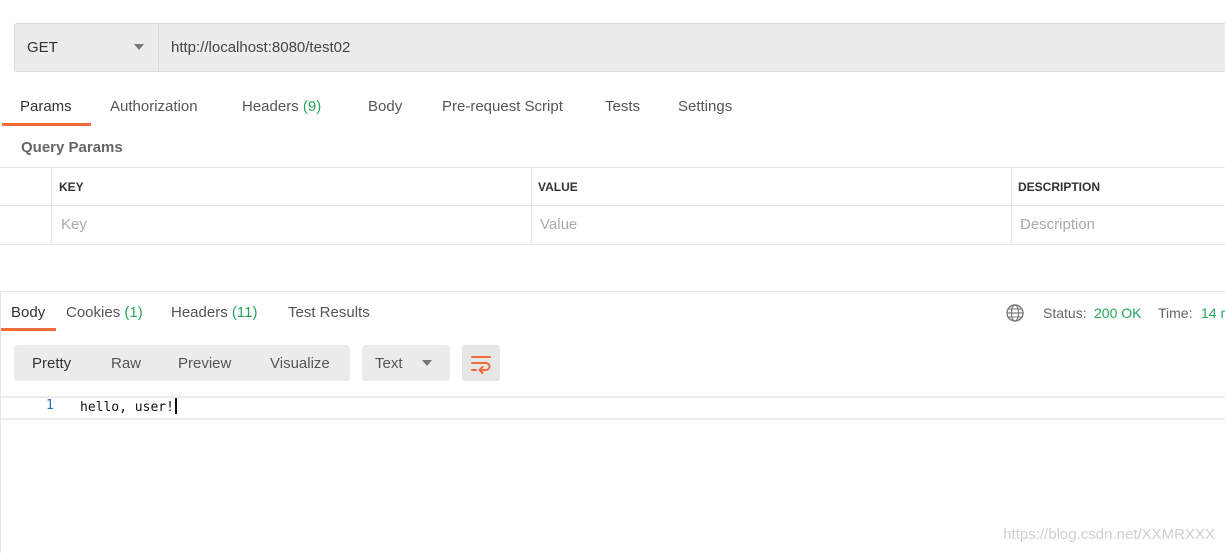  I want to click on pretty-button: Pretty, so click(51, 363).